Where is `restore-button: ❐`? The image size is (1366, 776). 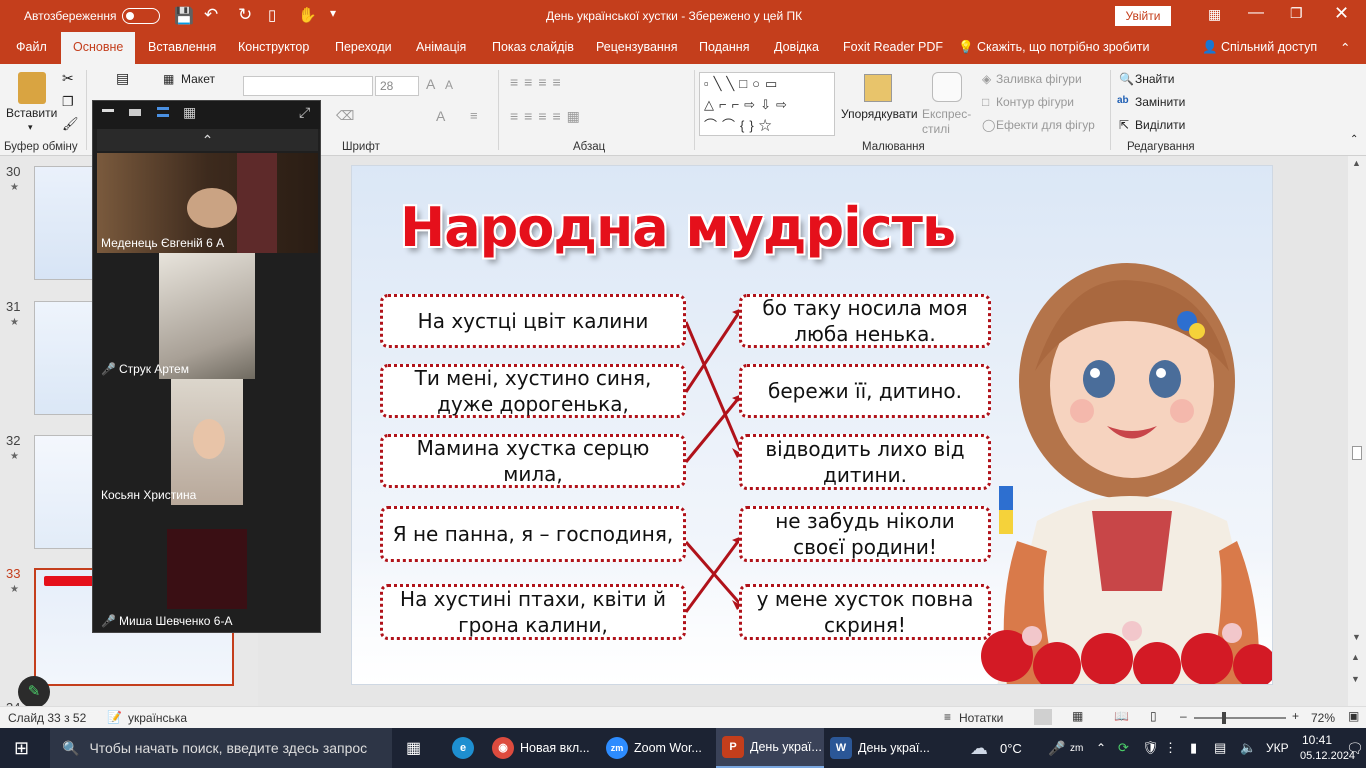 restore-button: ❐ is located at coordinates (1296, 13).